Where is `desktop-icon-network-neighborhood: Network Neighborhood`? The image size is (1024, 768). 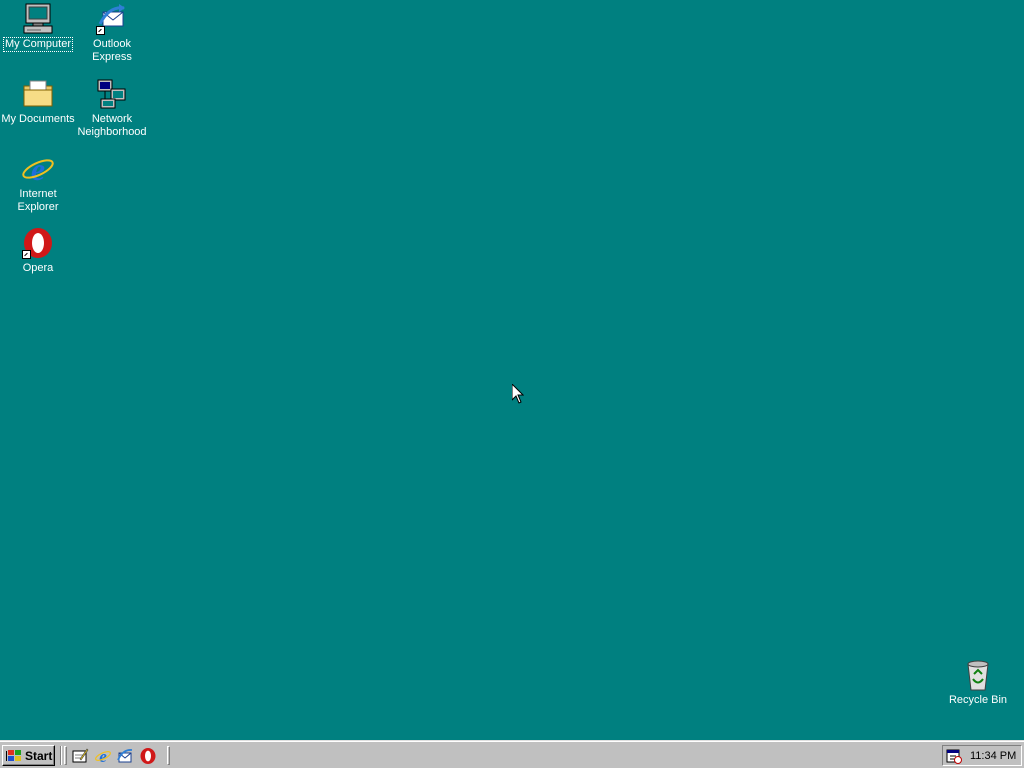 desktop-icon-network-neighborhood: Network Neighborhood is located at coordinates (112, 108).